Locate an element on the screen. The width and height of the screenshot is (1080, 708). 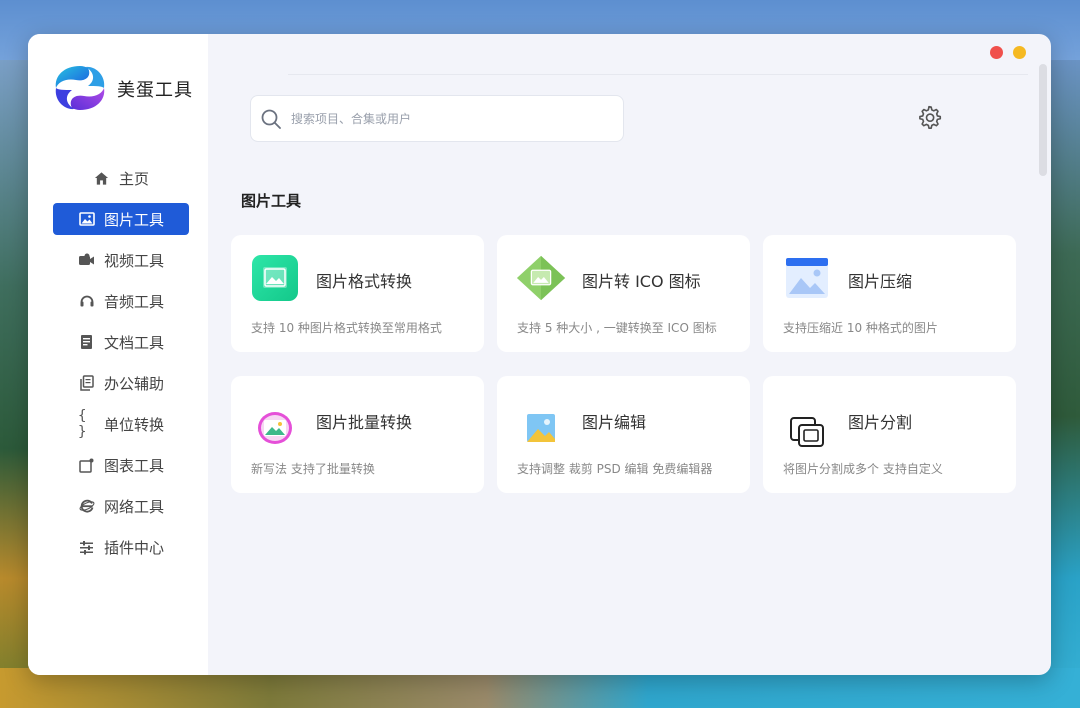
card-description: 支持调整 裁剪 PSD 编辑 免费编辑器 is located at coordinates (615, 469).